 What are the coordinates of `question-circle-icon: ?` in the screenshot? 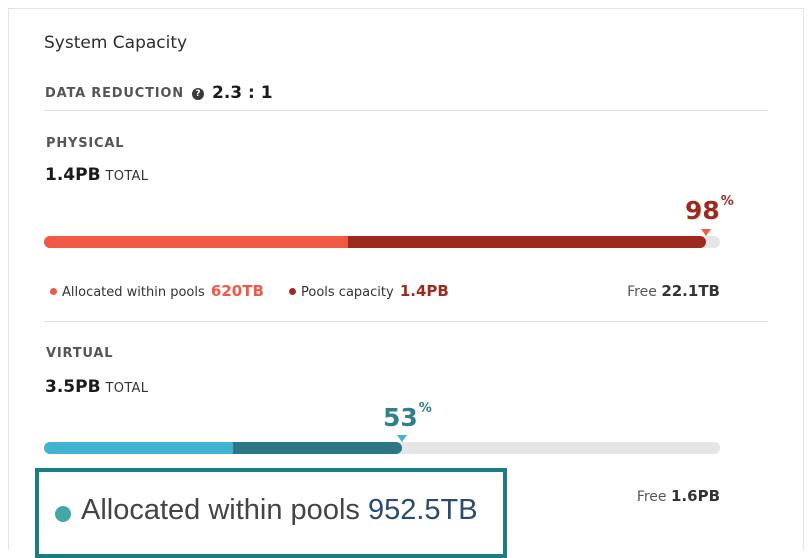 It's located at (198, 94).